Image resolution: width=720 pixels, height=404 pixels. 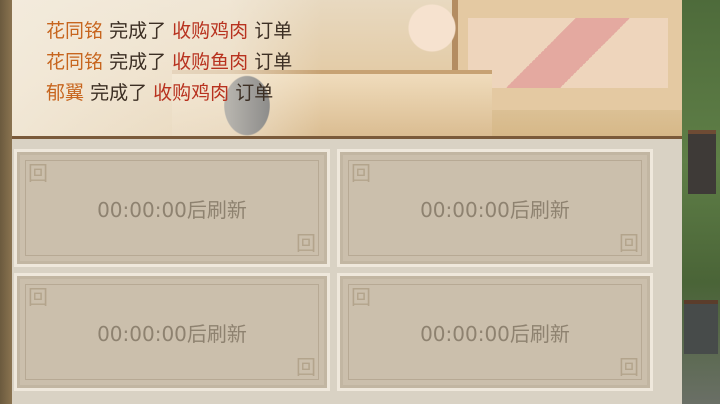 I want to click on shopkeeper-character, so click(x=432, y=35).